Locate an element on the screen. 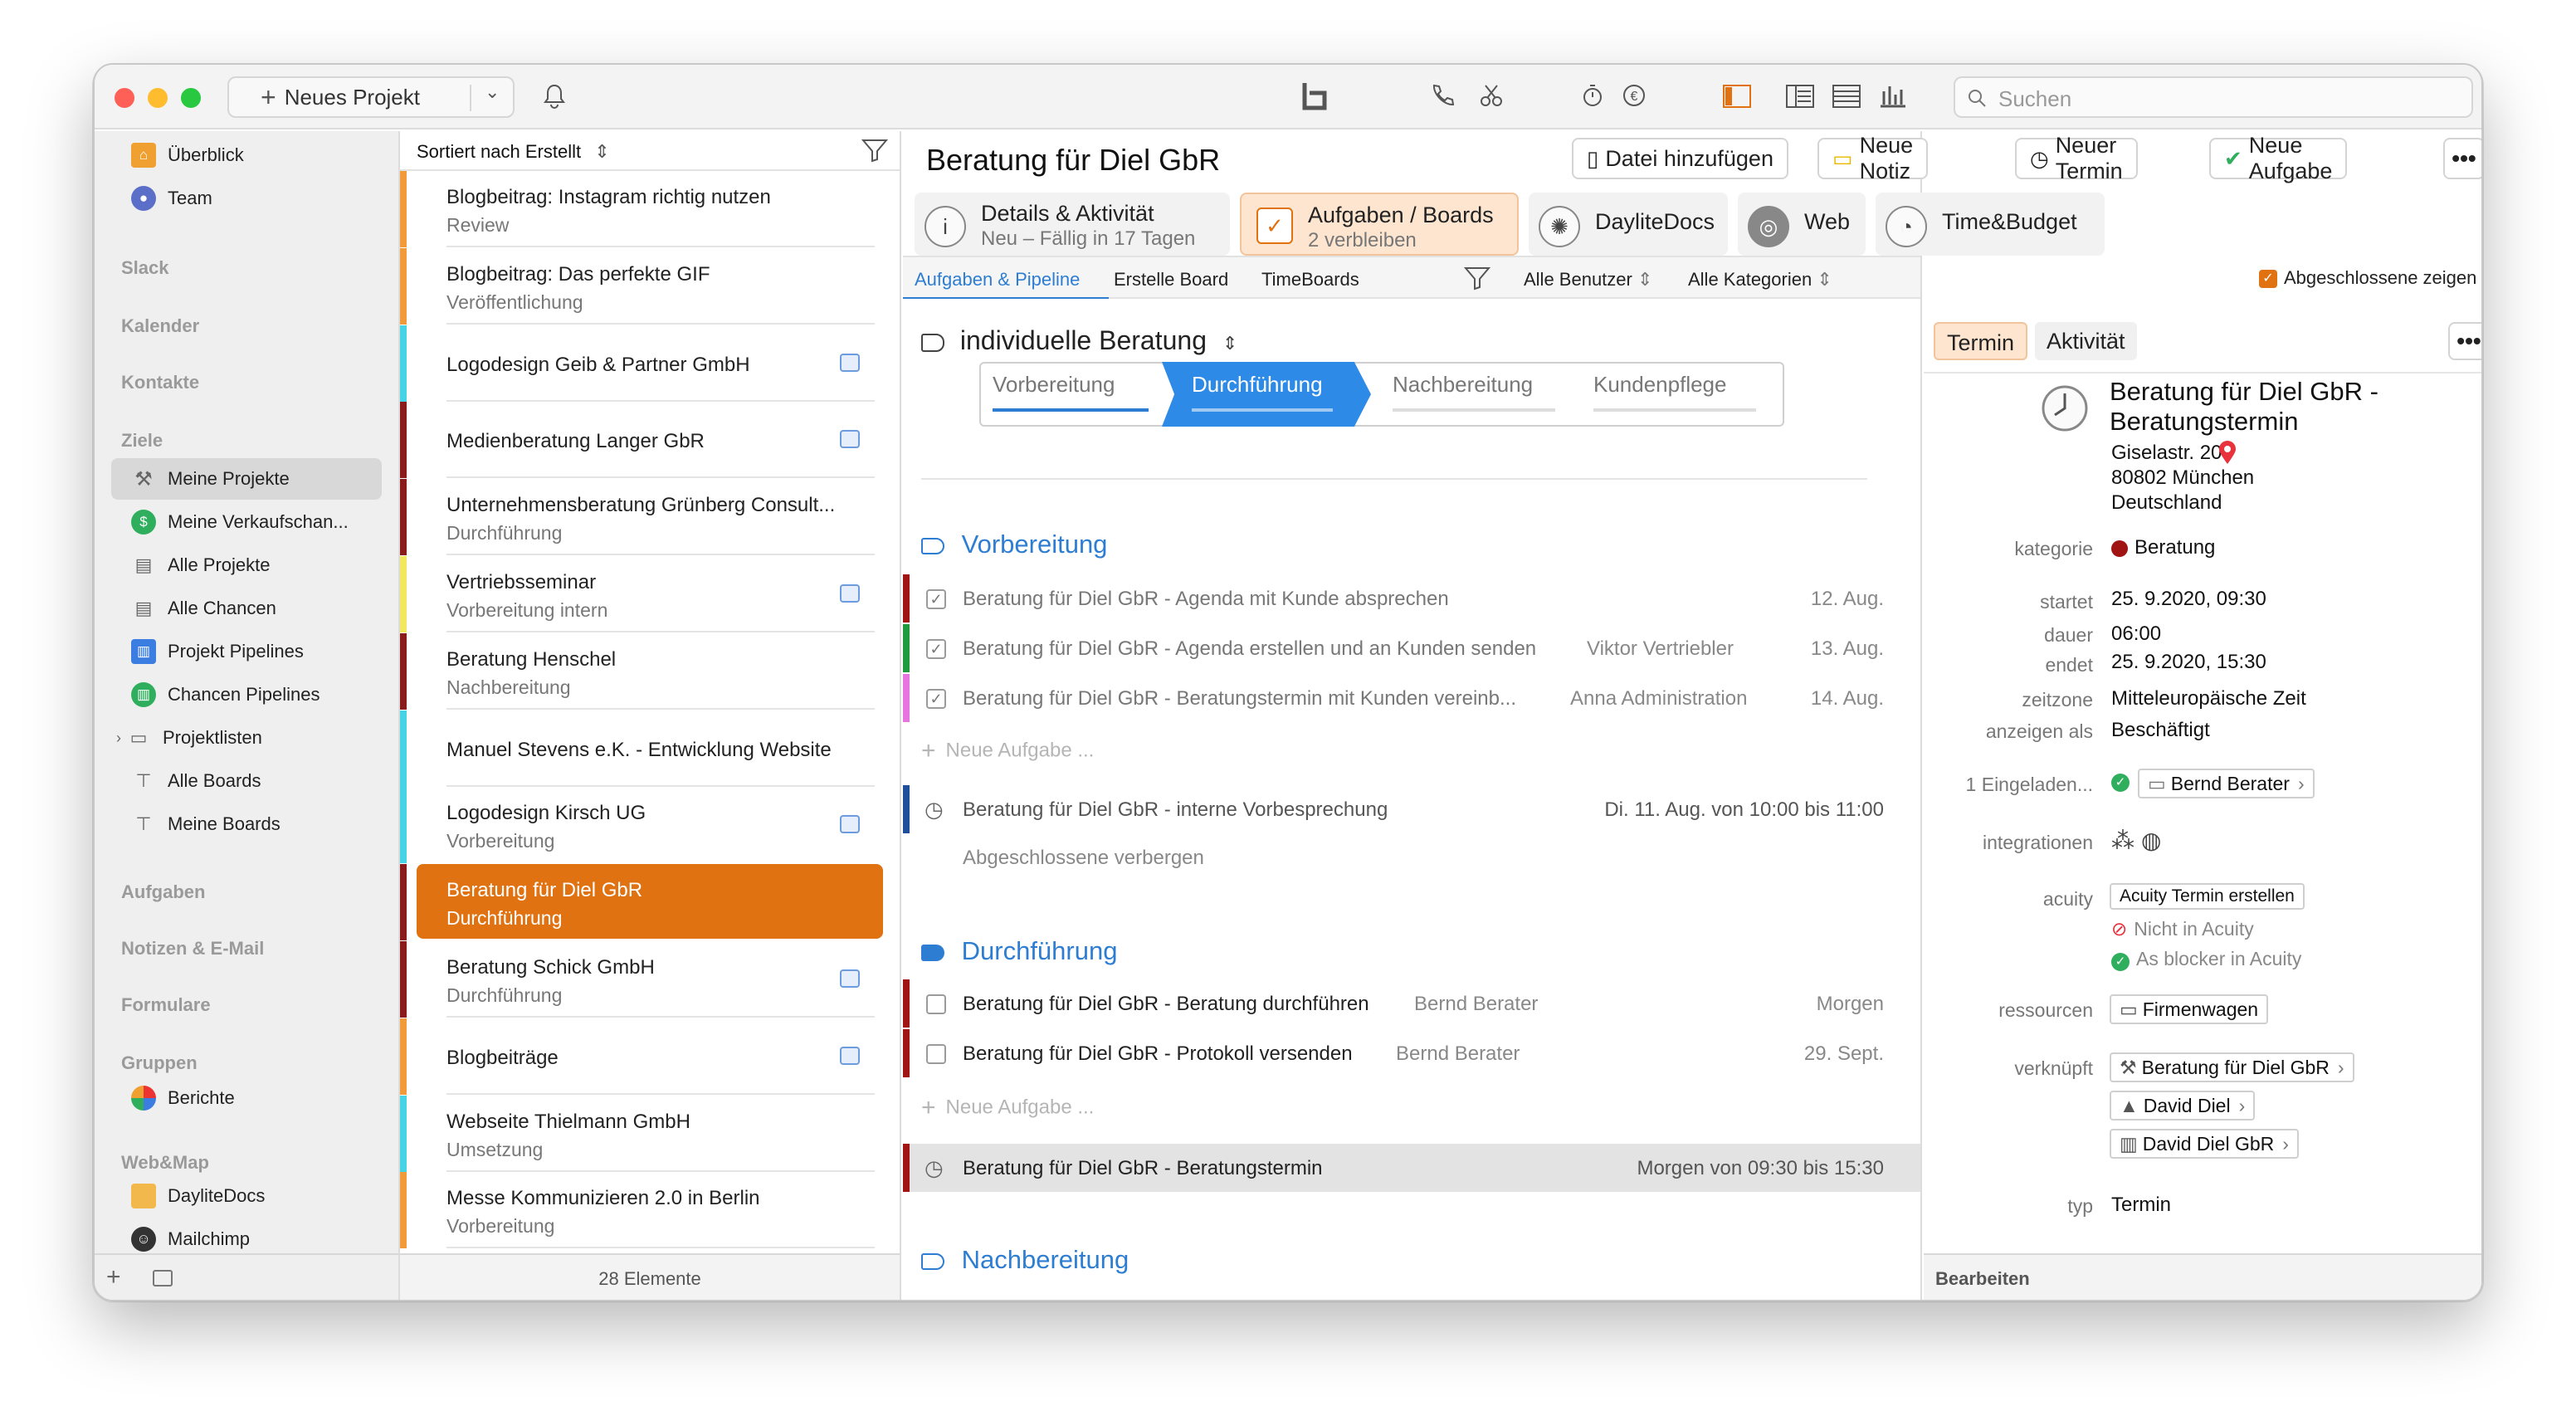  tab-timeboards: TimeBoards is located at coordinates (1310, 280).